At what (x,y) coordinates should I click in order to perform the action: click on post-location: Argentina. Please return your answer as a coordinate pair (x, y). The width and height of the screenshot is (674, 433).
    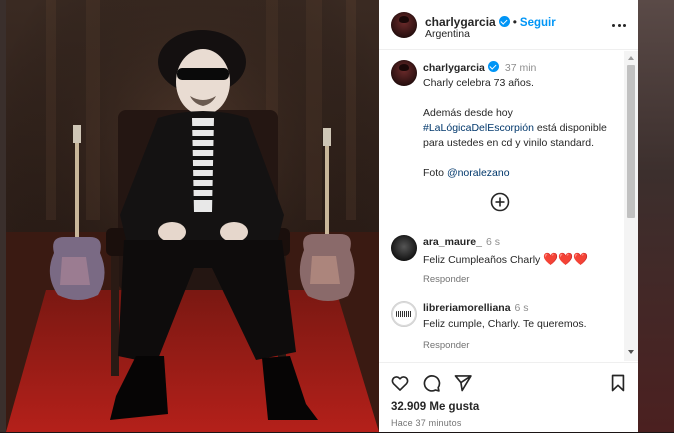
    Looking at the image, I should click on (447, 34).